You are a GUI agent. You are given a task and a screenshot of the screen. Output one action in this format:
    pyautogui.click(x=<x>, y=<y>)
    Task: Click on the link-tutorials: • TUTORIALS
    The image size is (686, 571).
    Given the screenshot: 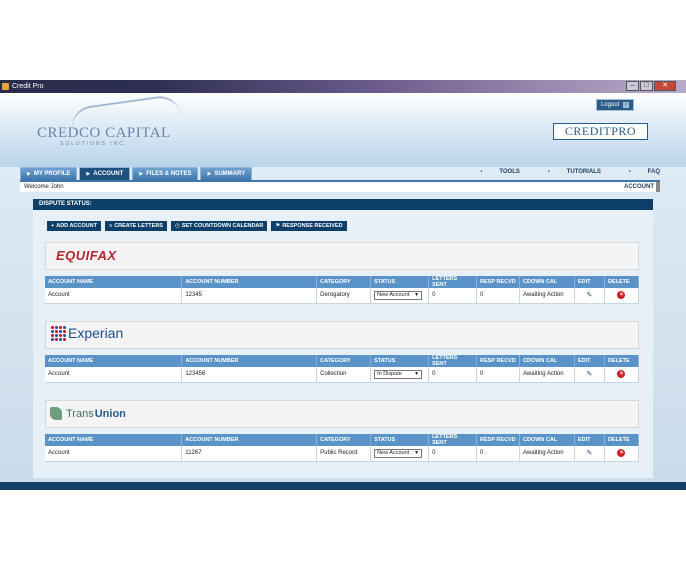 What is the action you would take?
    pyautogui.click(x=567, y=172)
    